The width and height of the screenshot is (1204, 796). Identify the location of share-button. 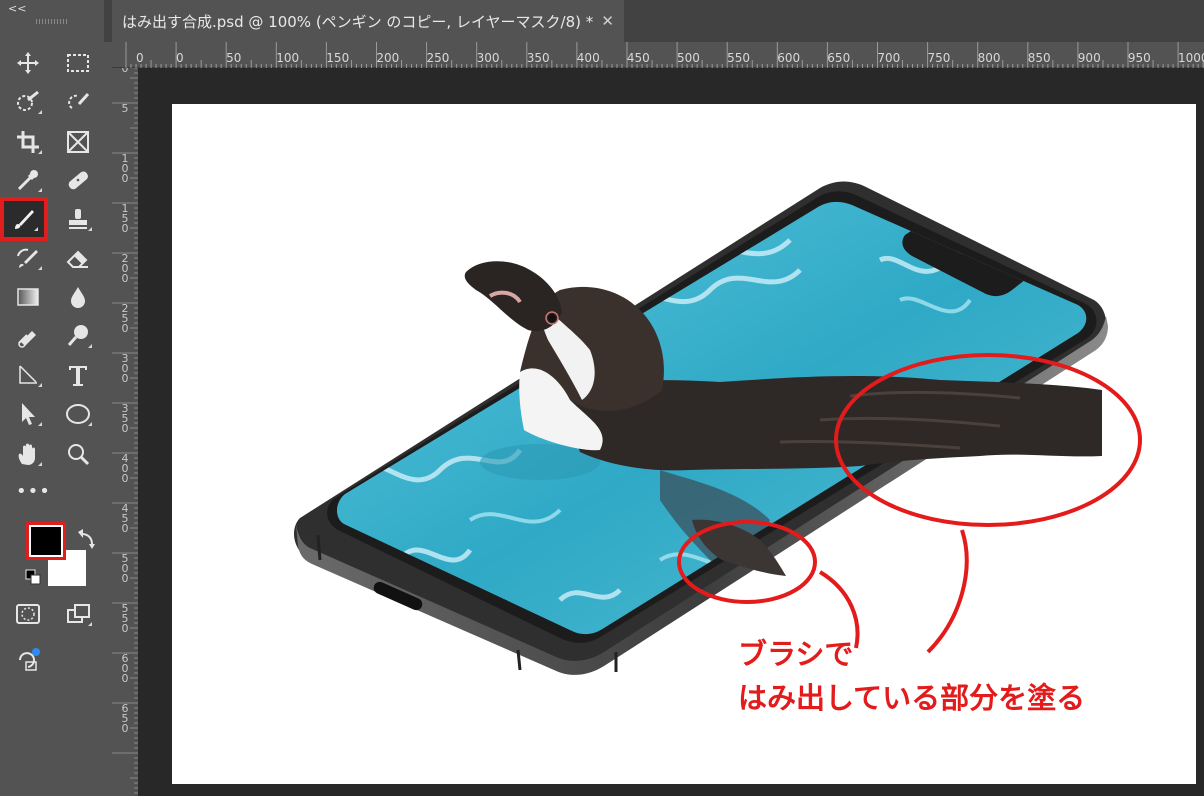
(28, 660).